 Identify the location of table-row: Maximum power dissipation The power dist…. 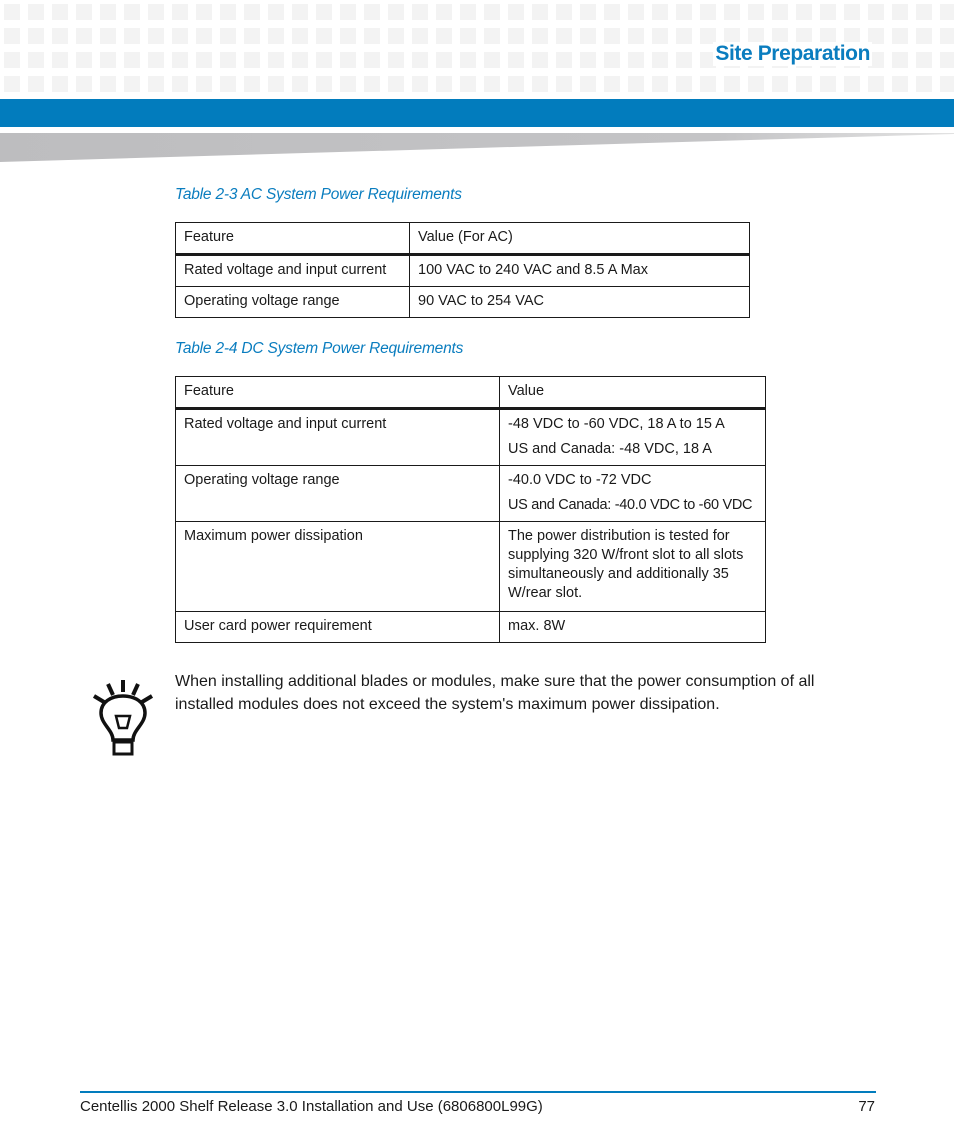
(470, 566).